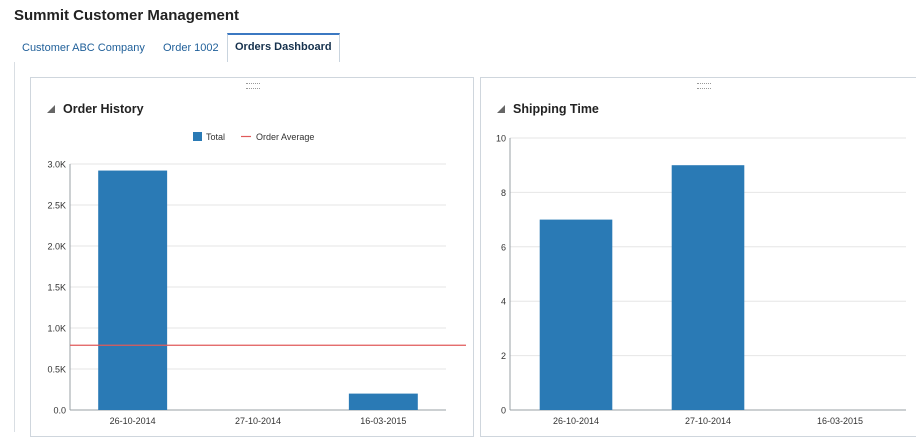 Image resolution: width=916 pixels, height=438 pixels. I want to click on y-tick-label: 0.5K, so click(56, 370).